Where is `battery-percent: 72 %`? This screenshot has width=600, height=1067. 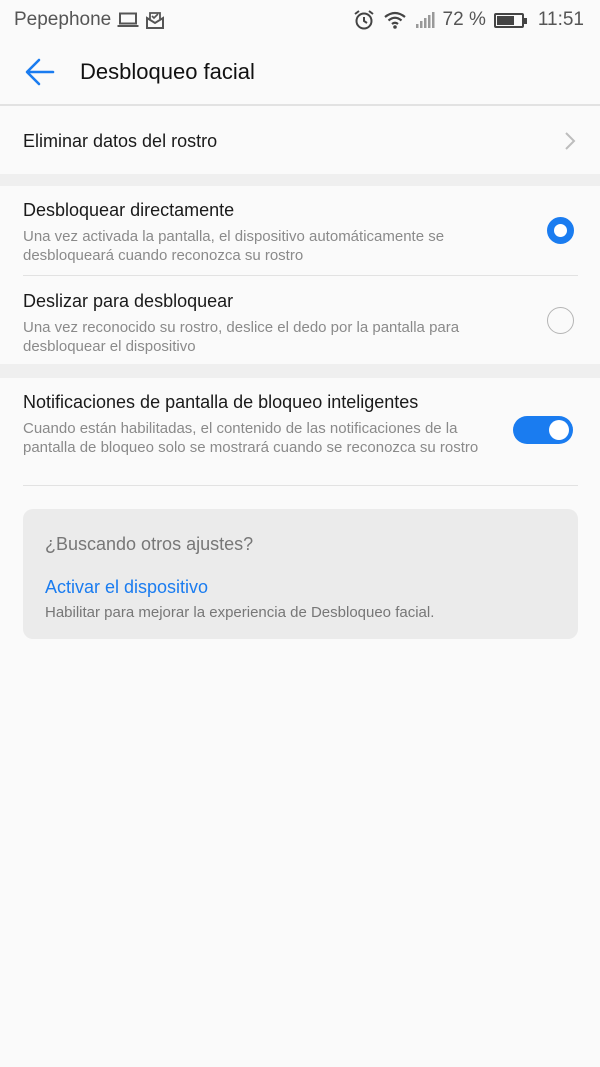
battery-percent: 72 % is located at coordinates (464, 19).